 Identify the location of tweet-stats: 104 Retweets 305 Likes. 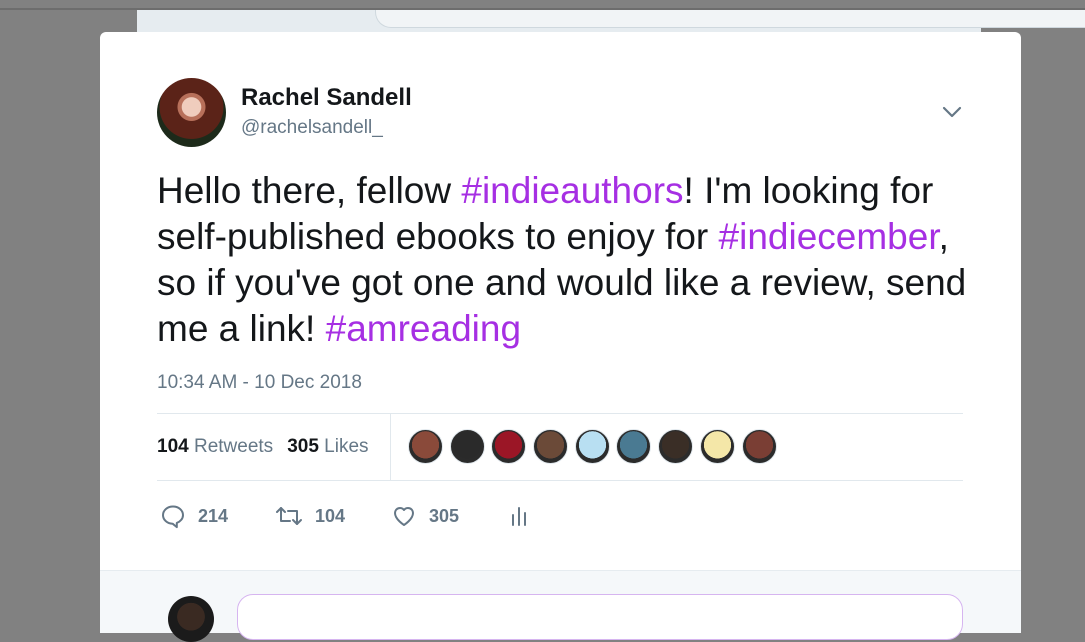
(263, 447).